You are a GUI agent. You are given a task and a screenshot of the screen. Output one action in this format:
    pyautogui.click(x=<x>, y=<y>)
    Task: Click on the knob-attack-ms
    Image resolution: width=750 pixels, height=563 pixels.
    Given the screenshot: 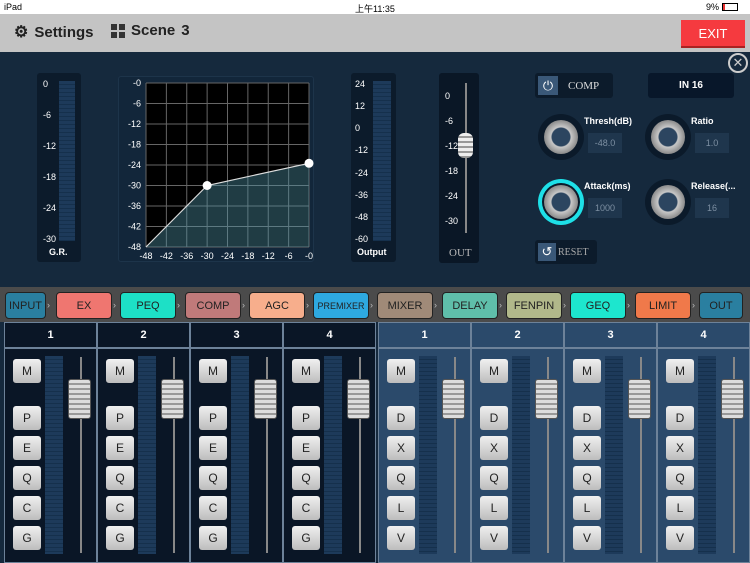 What is the action you would take?
    pyautogui.click(x=561, y=202)
    